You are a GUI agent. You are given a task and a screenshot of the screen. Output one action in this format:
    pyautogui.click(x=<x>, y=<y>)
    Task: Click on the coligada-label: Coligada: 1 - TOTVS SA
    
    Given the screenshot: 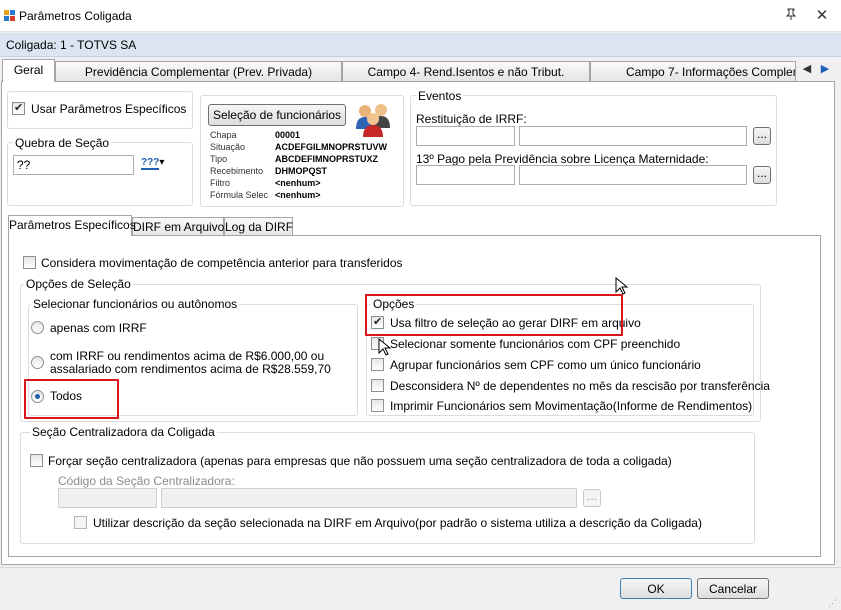 What is the action you would take?
    pyautogui.click(x=71, y=45)
    